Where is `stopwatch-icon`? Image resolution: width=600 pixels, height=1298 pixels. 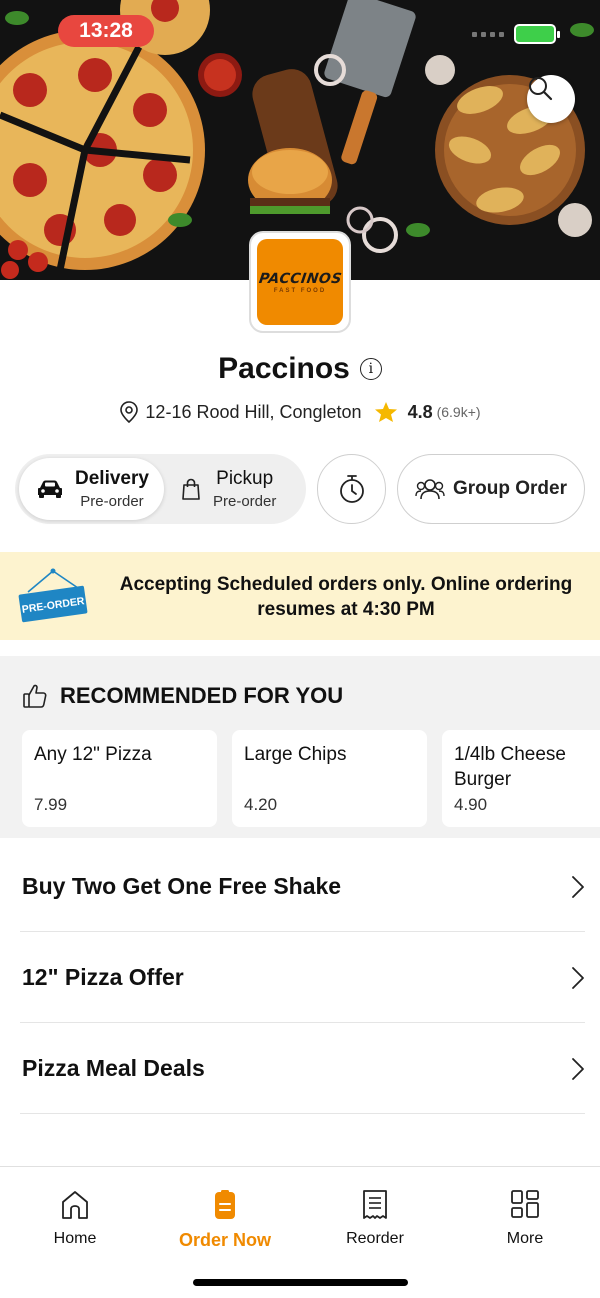 stopwatch-icon is located at coordinates (351, 489).